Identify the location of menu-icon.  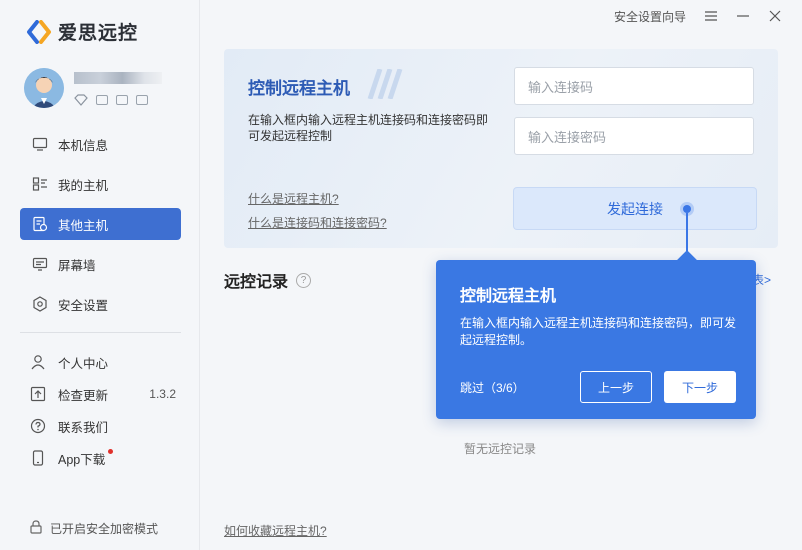
(711, 16).